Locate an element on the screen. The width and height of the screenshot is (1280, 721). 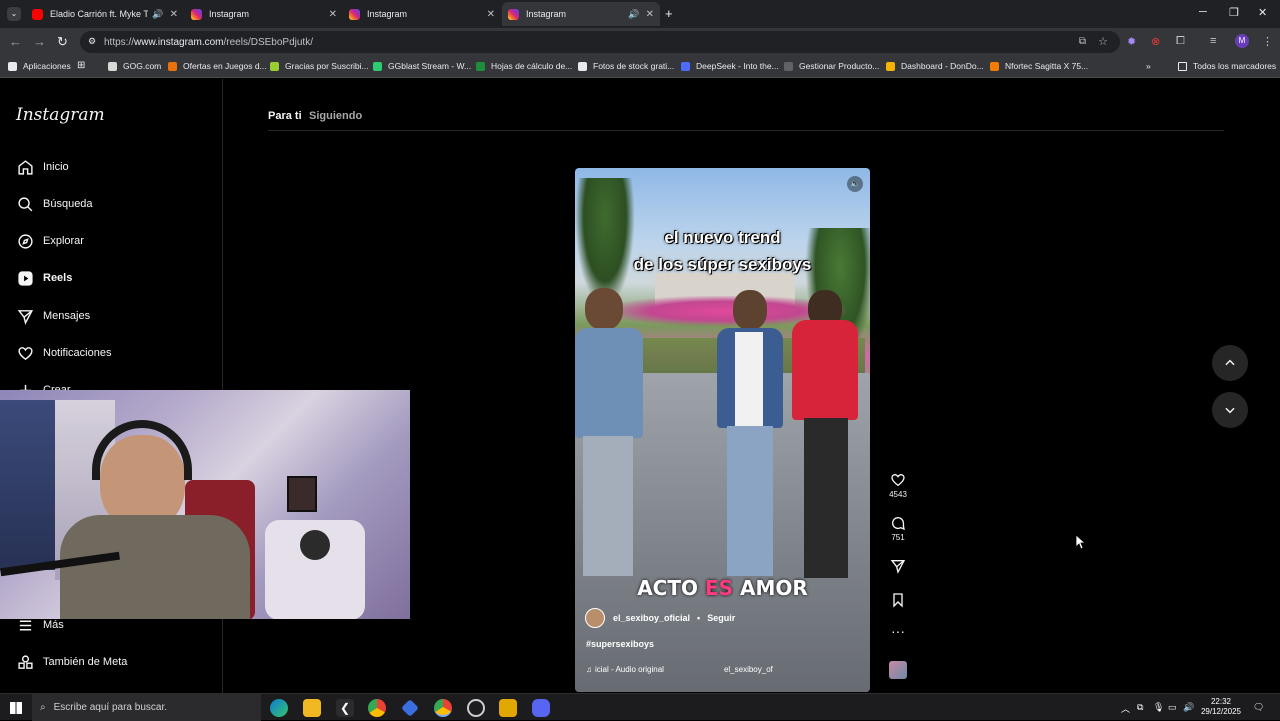
bookmarks-overflow-icon: » is located at coordinates (1148, 66).